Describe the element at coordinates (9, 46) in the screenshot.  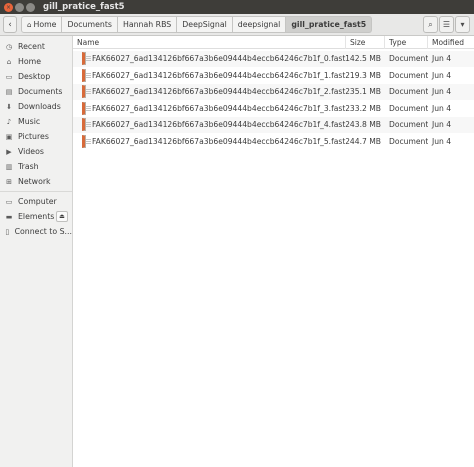
I see `clock-icon: ◷` at that location.